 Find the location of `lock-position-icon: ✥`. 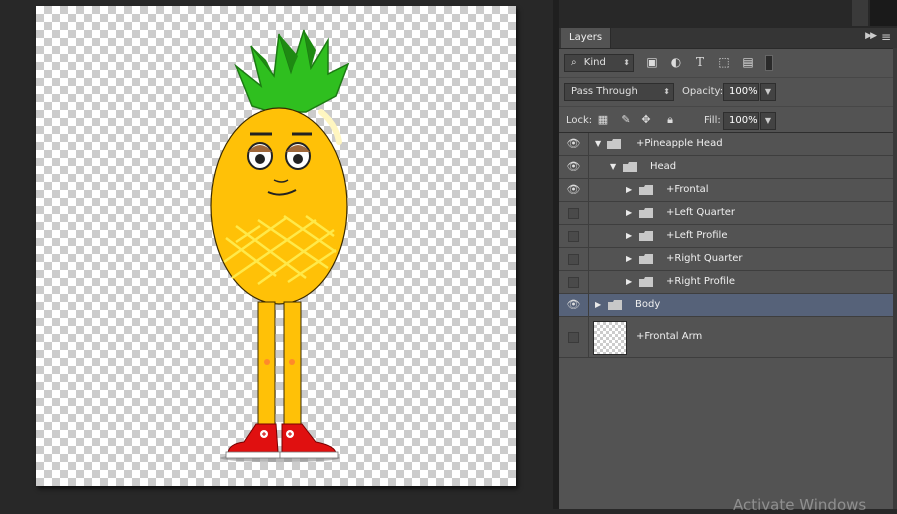

lock-position-icon: ✥ is located at coordinates (646, 120).